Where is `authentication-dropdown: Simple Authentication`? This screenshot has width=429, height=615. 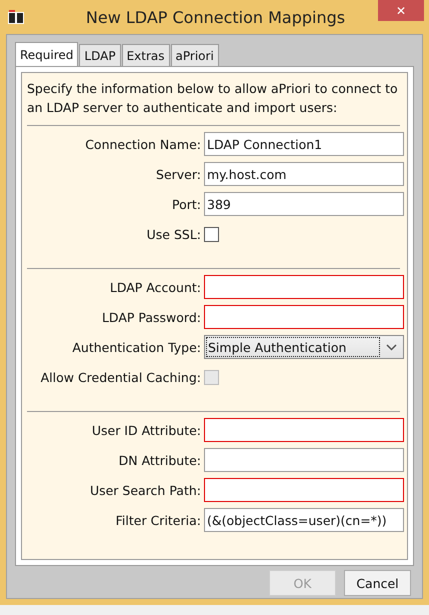
authentication-dropdown: Simple Authentication is located at coordinates (304, 347).